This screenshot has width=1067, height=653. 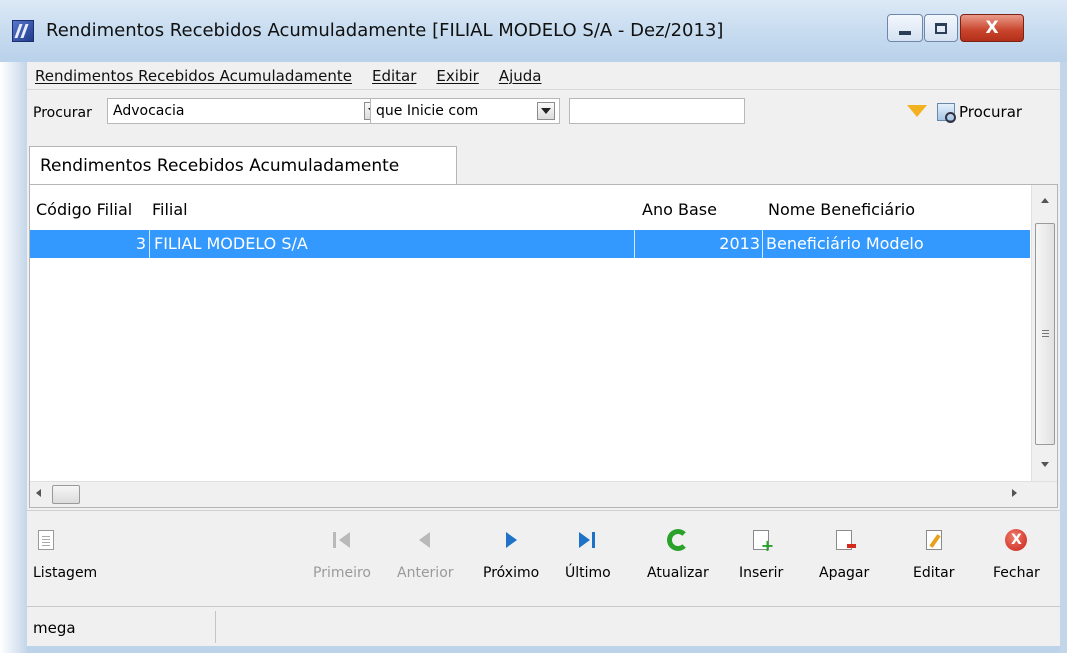 What do you see at coordinates (679, 209) in the screenshot?
I see `col-header-ano-base: Ano Base` at bounding box center [679, 209].